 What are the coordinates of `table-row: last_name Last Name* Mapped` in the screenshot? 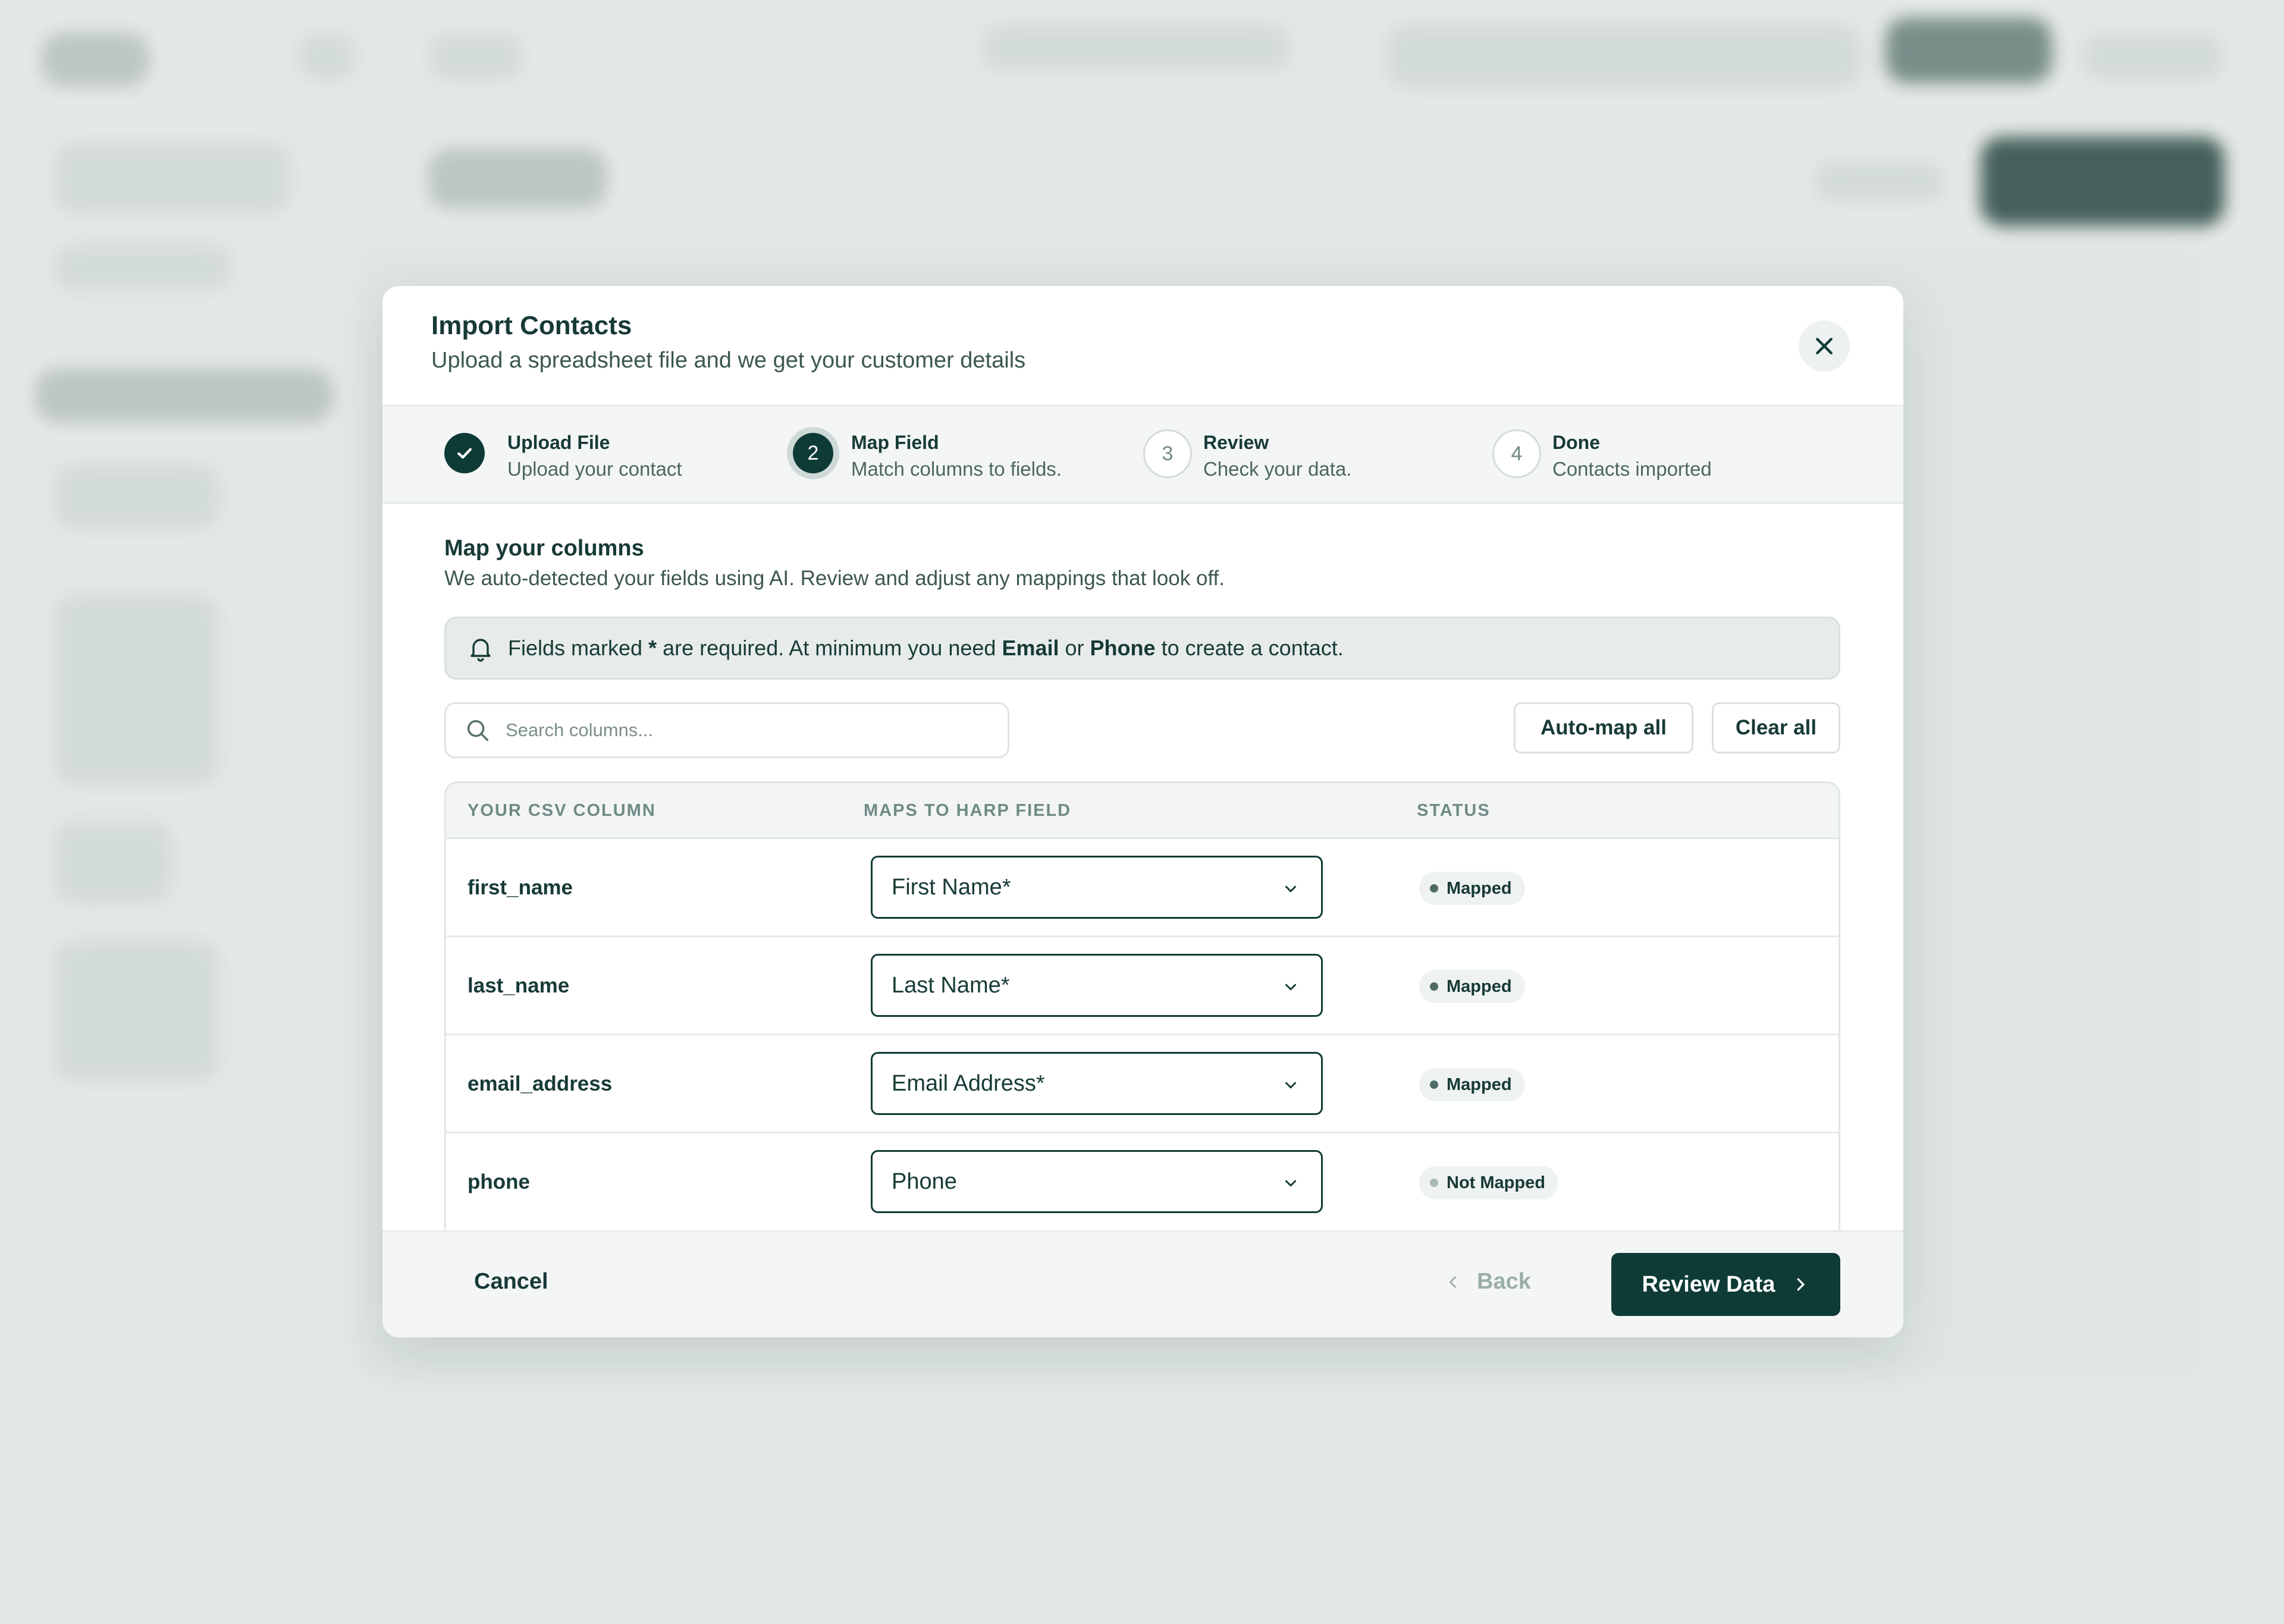 It's located at (1142, 986).